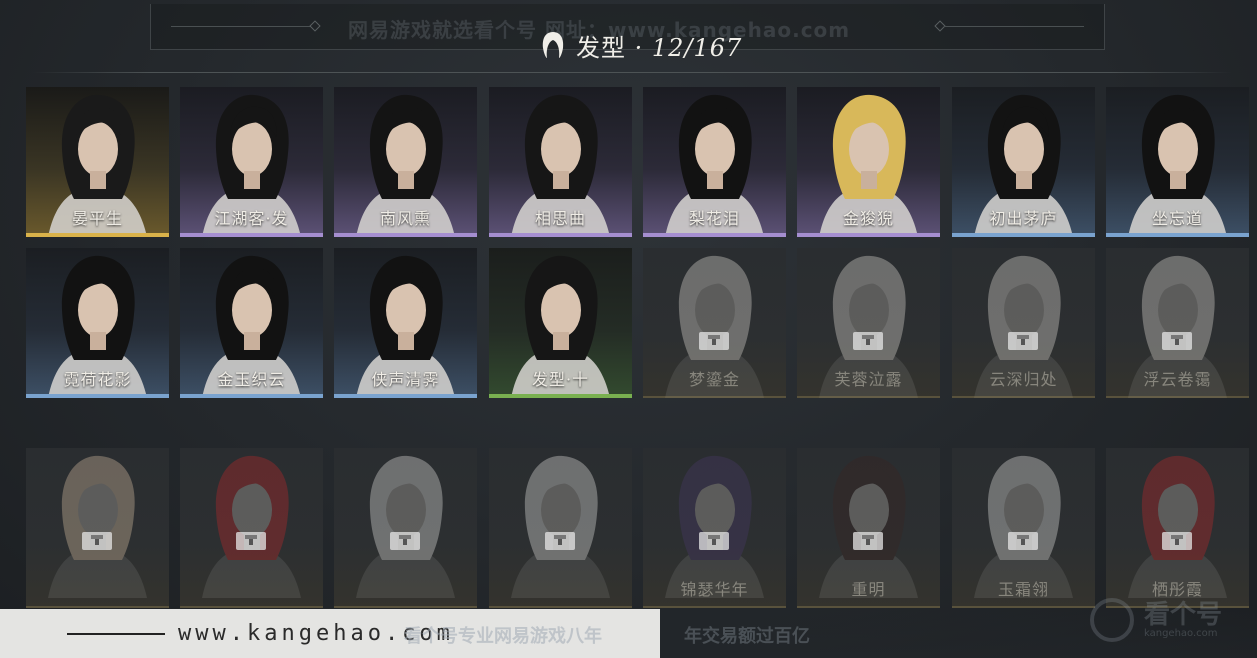 The width and height of the screenshot is (1257, 658). What do you see at coordinates (714, 323) in the screenshot?
I see `hairstyle-card: 梦鎏金` at bounding box center [714, 323].